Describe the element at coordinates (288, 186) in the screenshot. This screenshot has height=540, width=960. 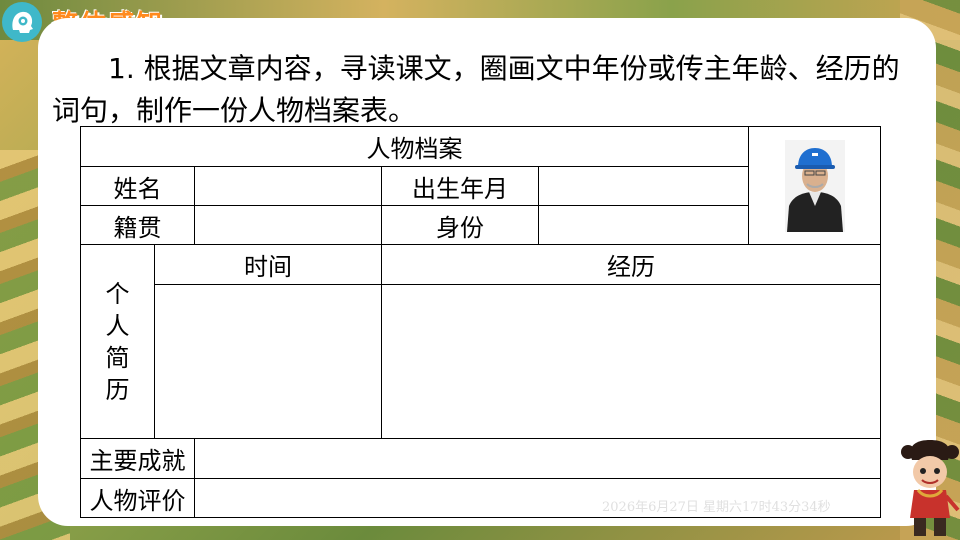
I see `name-value-cell` at that location.